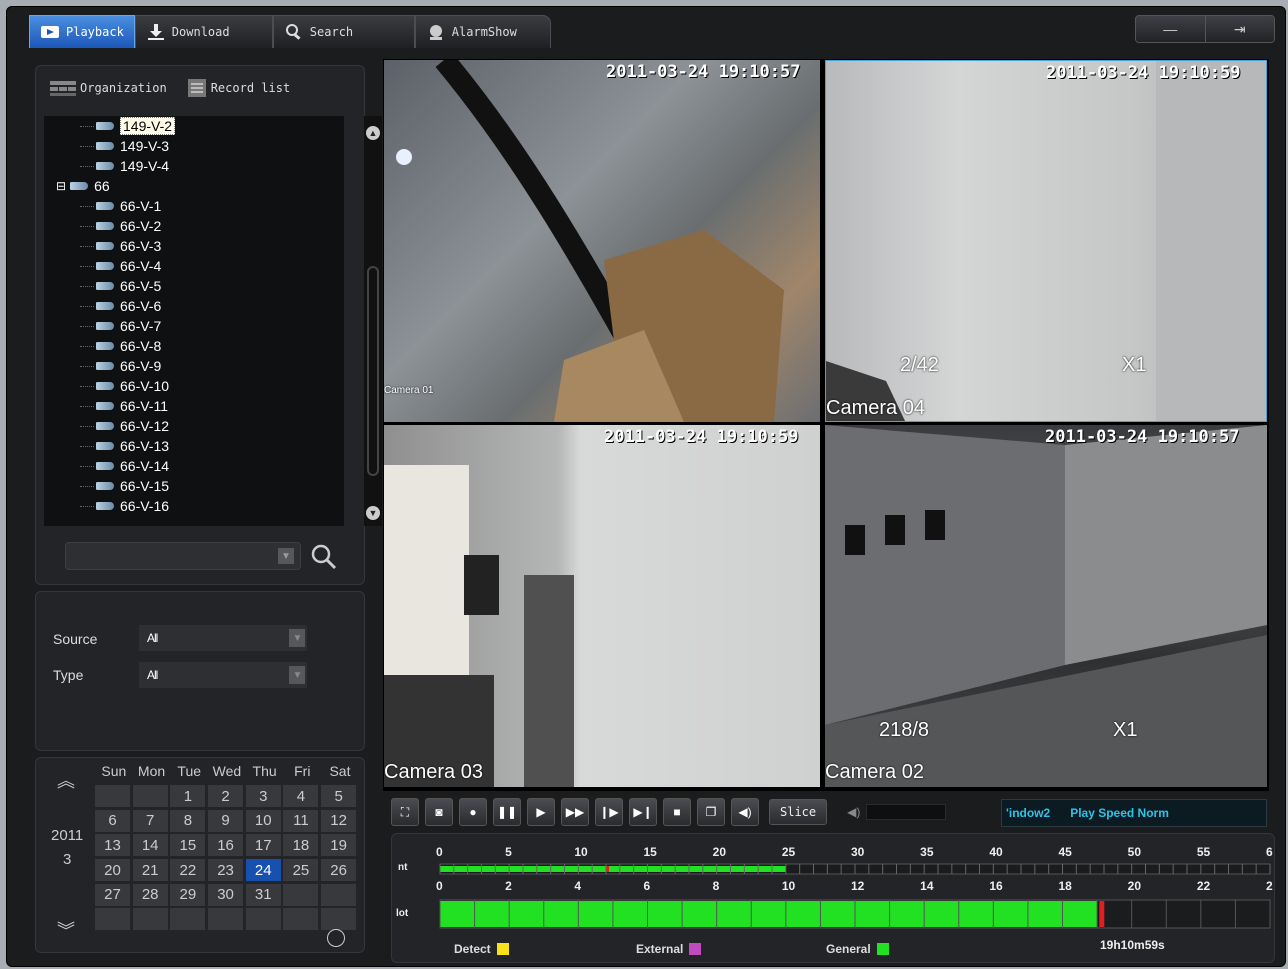  I want to click on calendar-day: 9, so click(226, 820).